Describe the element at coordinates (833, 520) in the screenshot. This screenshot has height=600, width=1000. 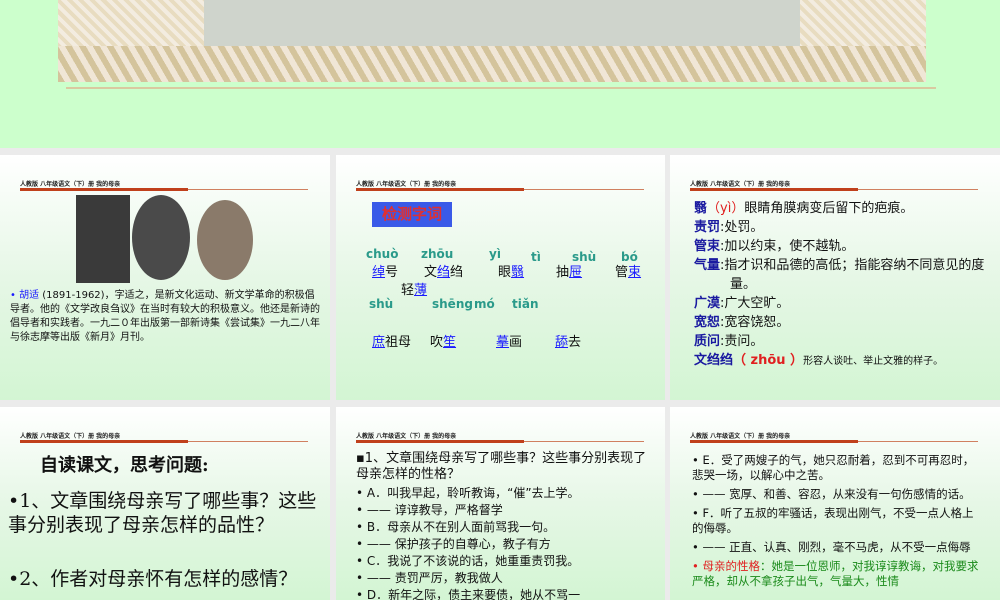
I see `list-item: • F．听了五叔的牢骚话，表现出刚气，不受一点人格上的侮辱。` at that location.